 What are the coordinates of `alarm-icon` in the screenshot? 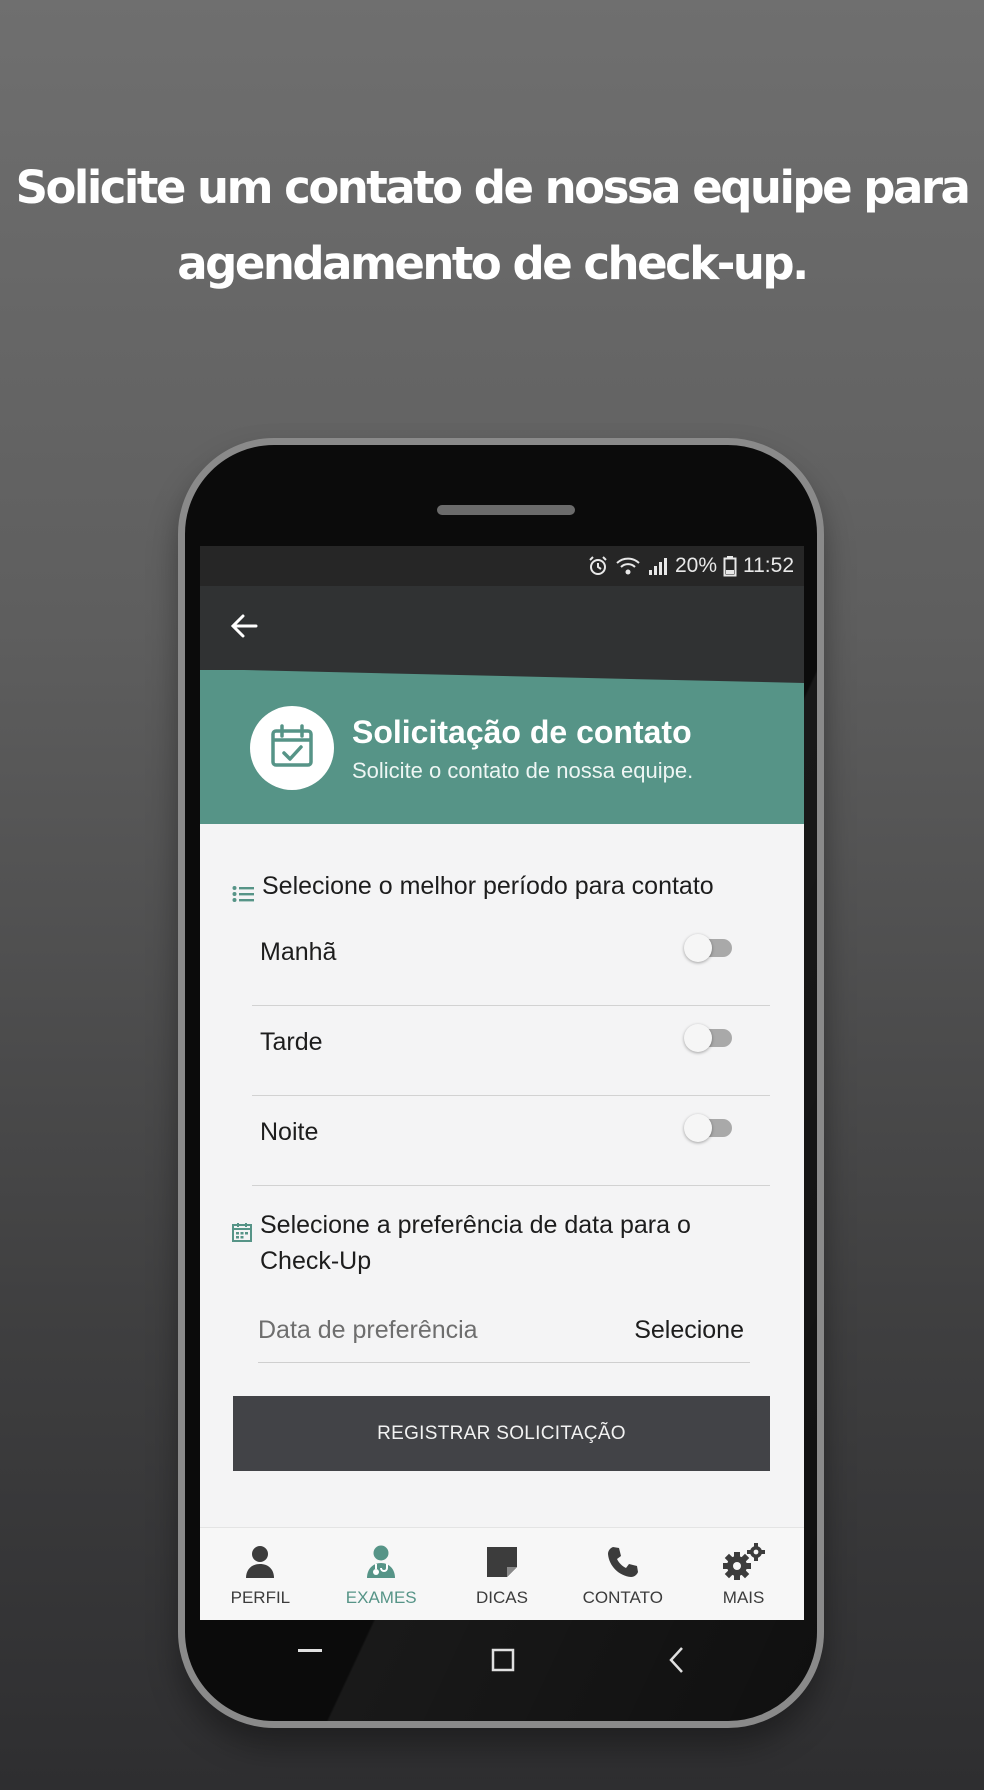 It's located at (598, 566).